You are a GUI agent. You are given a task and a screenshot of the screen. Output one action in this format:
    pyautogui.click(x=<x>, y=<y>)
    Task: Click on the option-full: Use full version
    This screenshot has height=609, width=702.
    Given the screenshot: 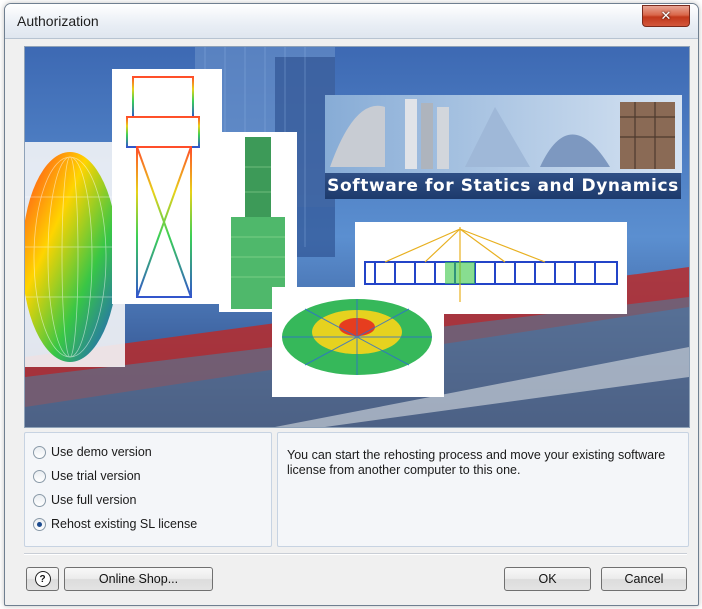 What is the action you would take?
    pyautogui.click(x=84, y=500)
    